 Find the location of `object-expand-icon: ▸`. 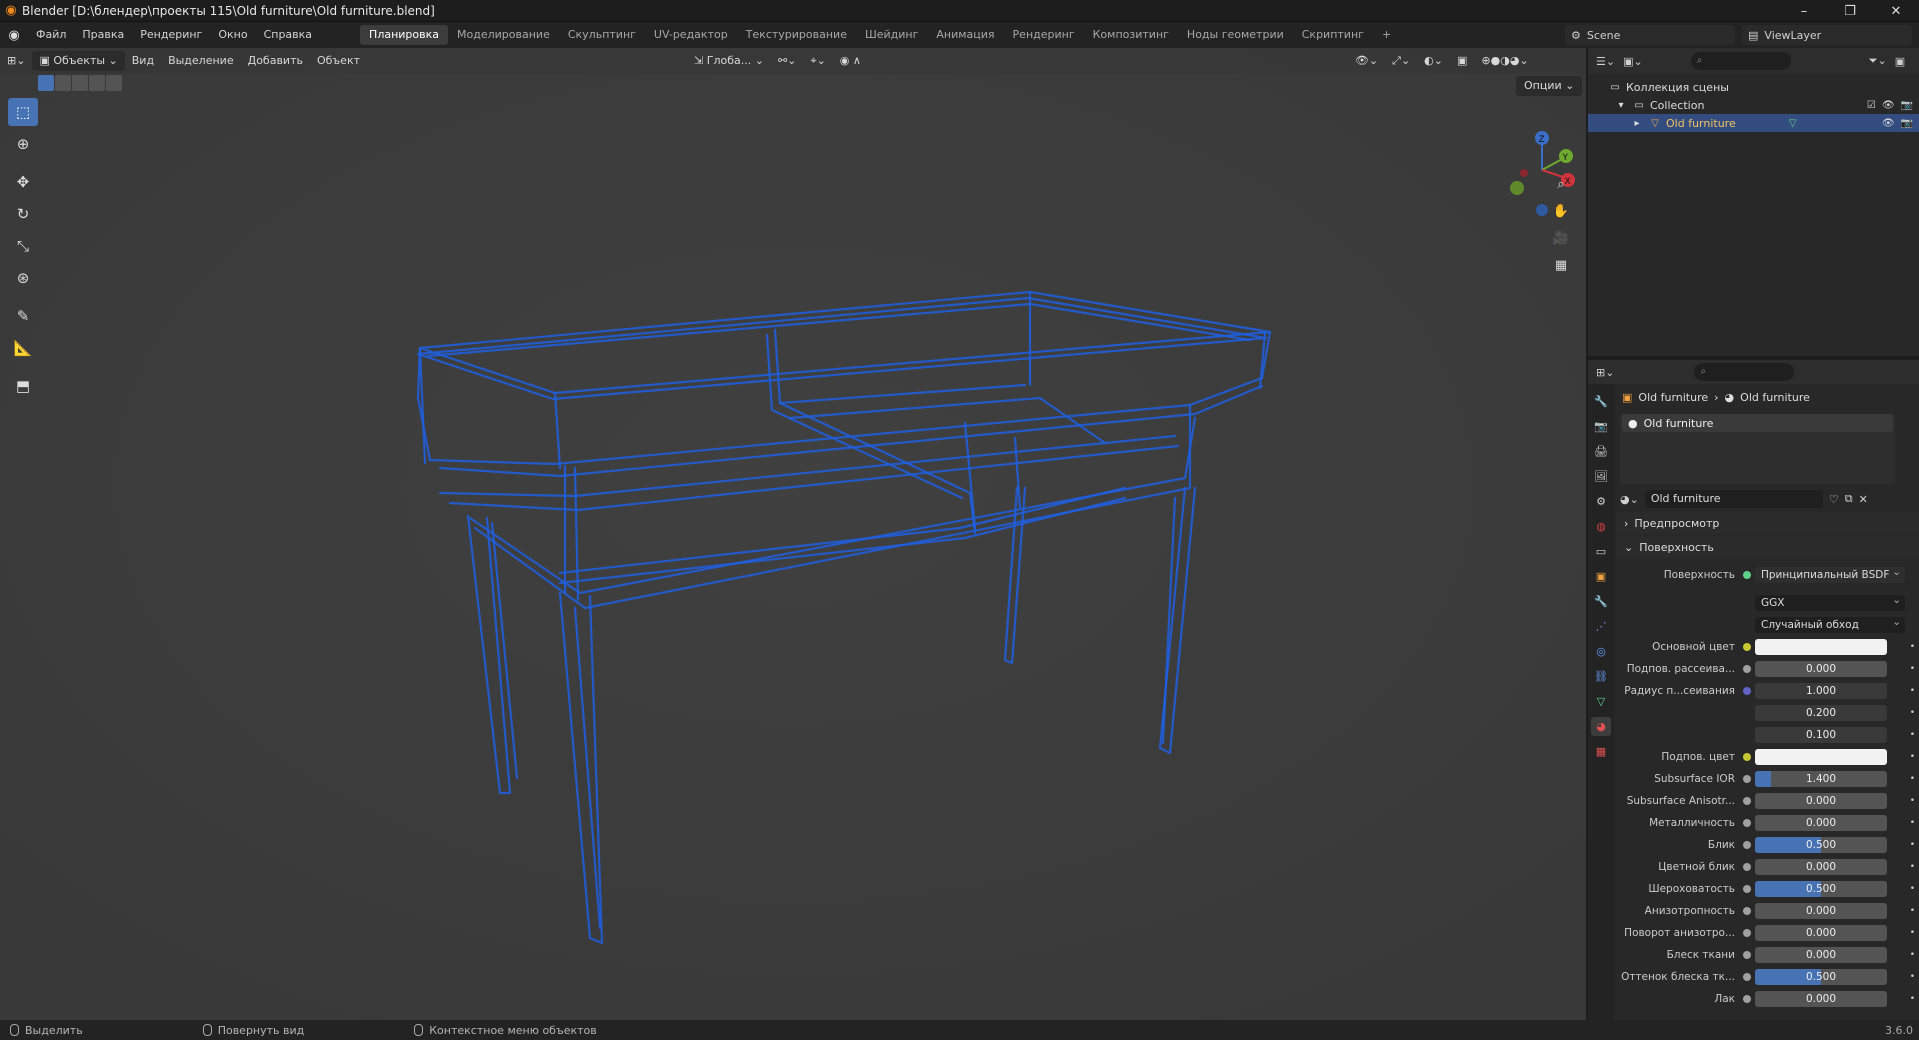

object-expand-icon: ▸ is located at coordinates (1637, 123).